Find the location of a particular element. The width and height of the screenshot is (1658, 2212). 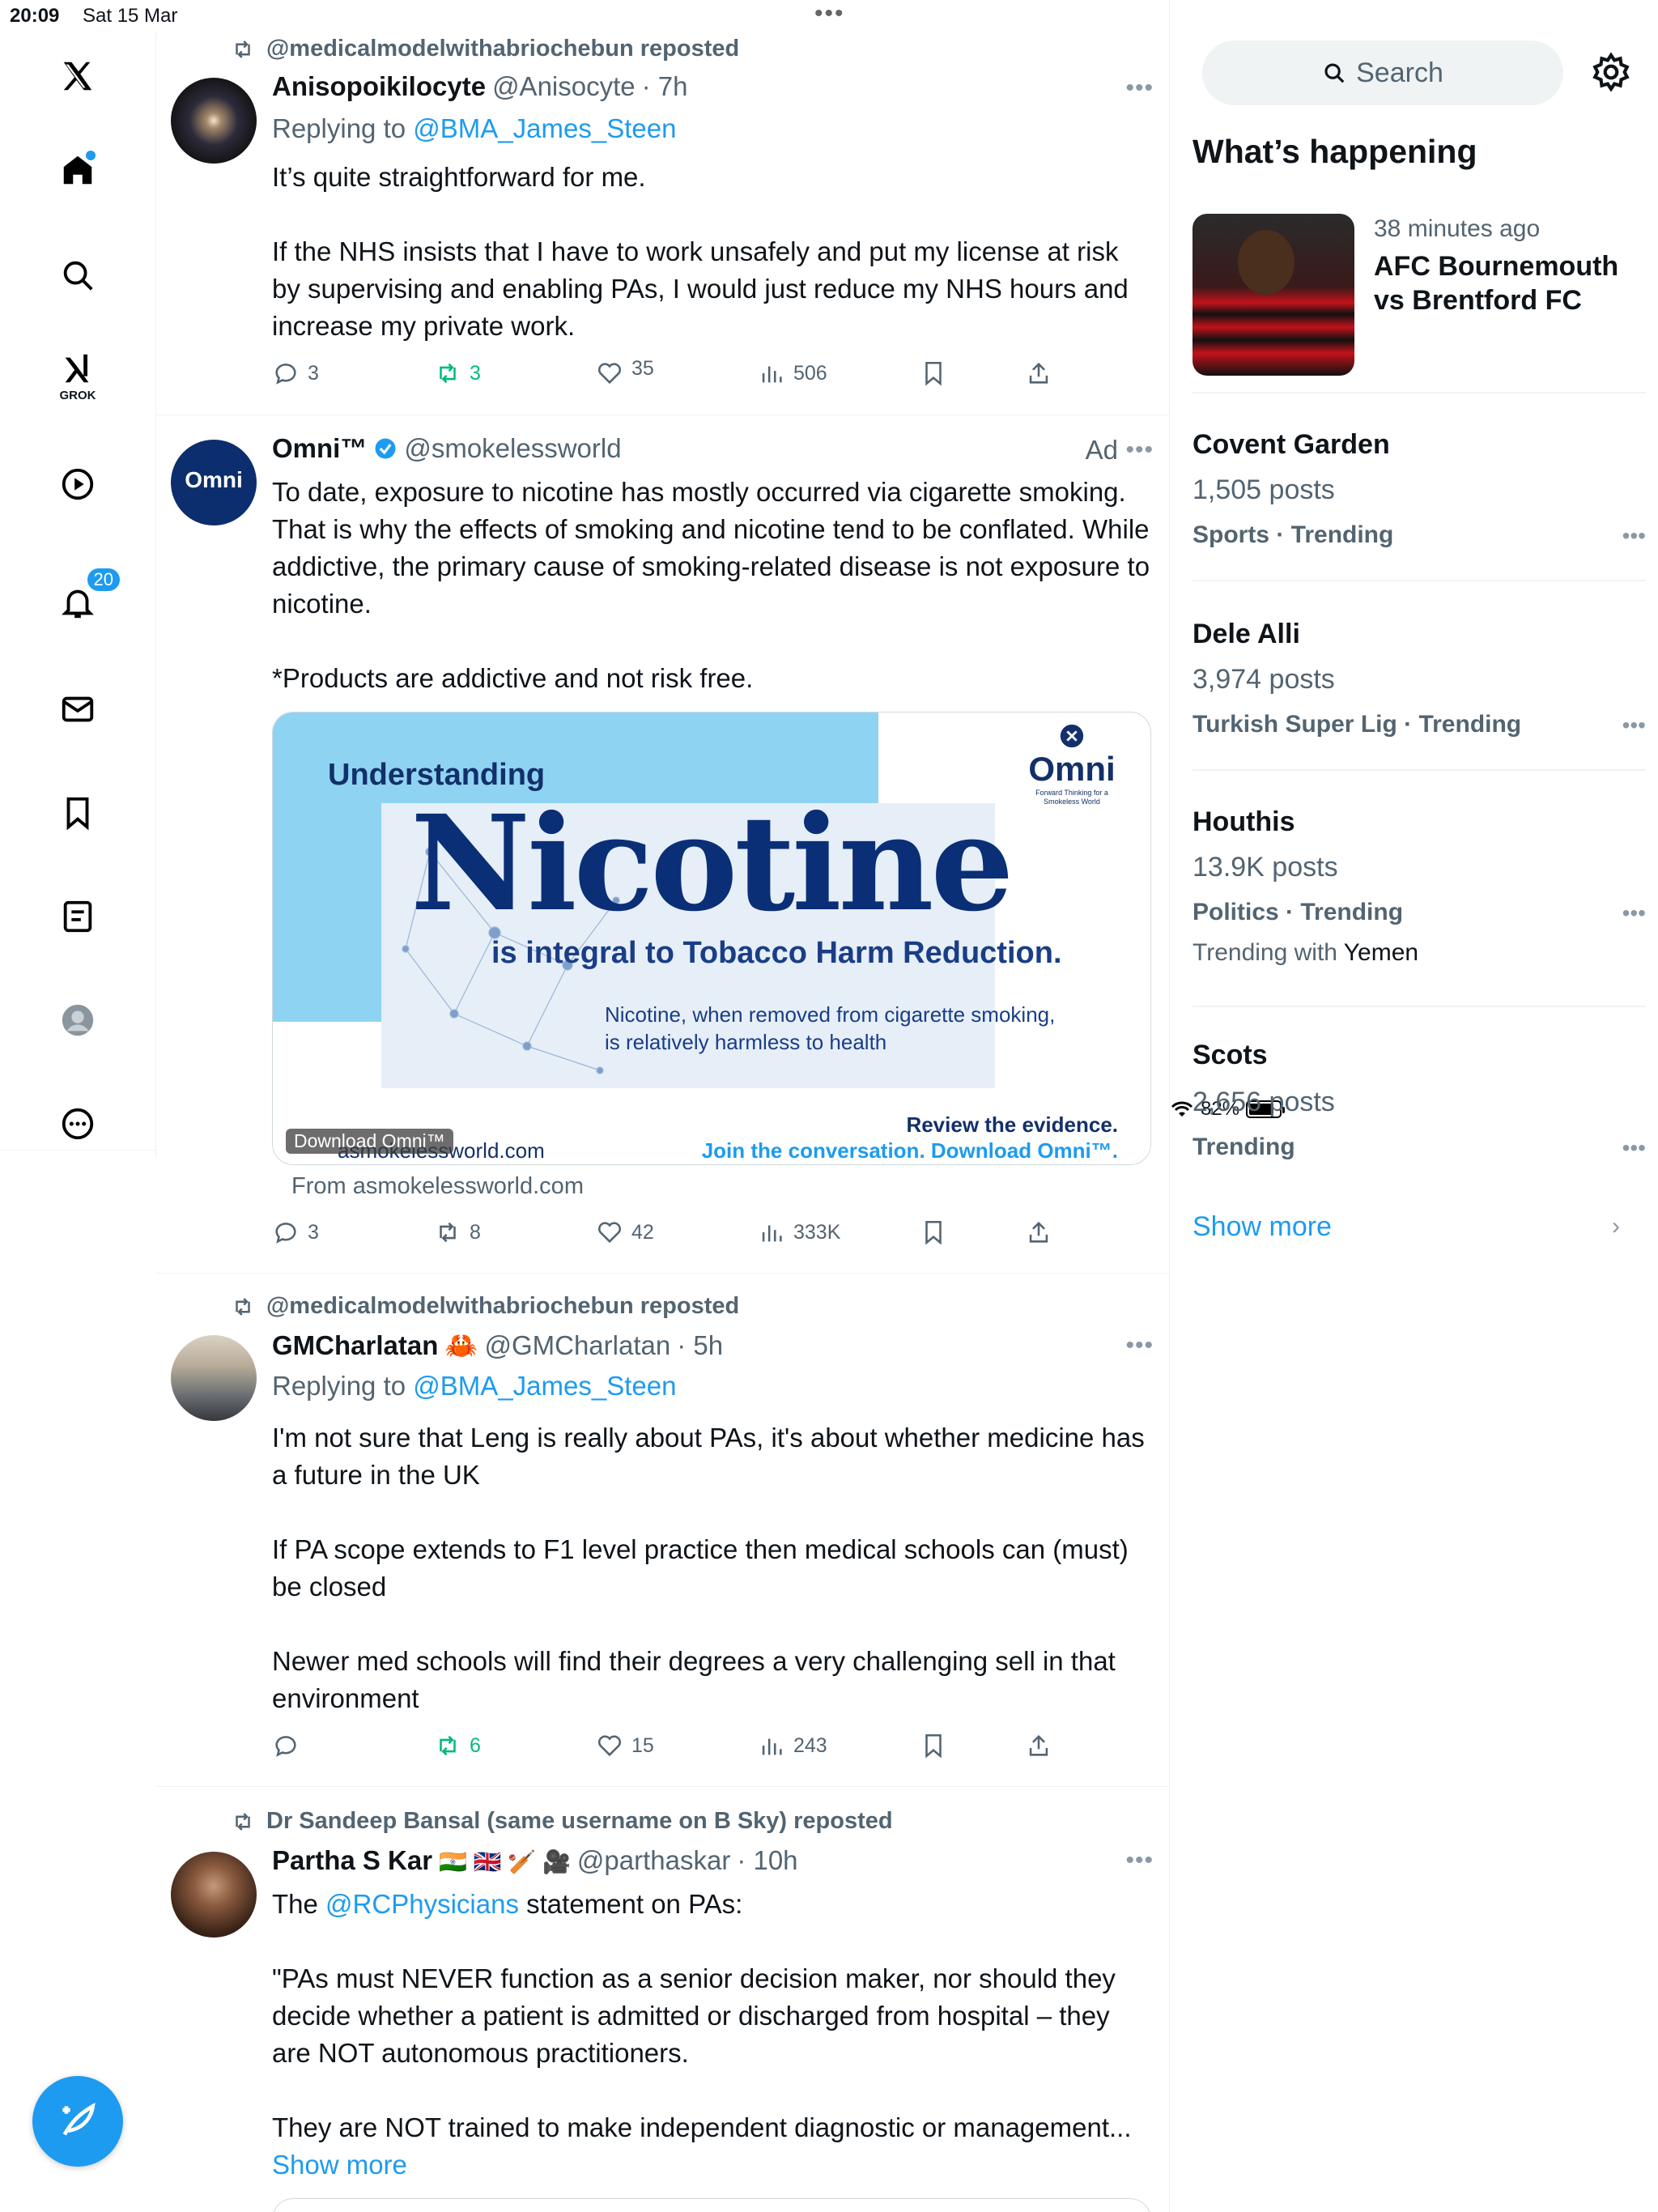

media-card-top is located at coordinates (711, 2205).